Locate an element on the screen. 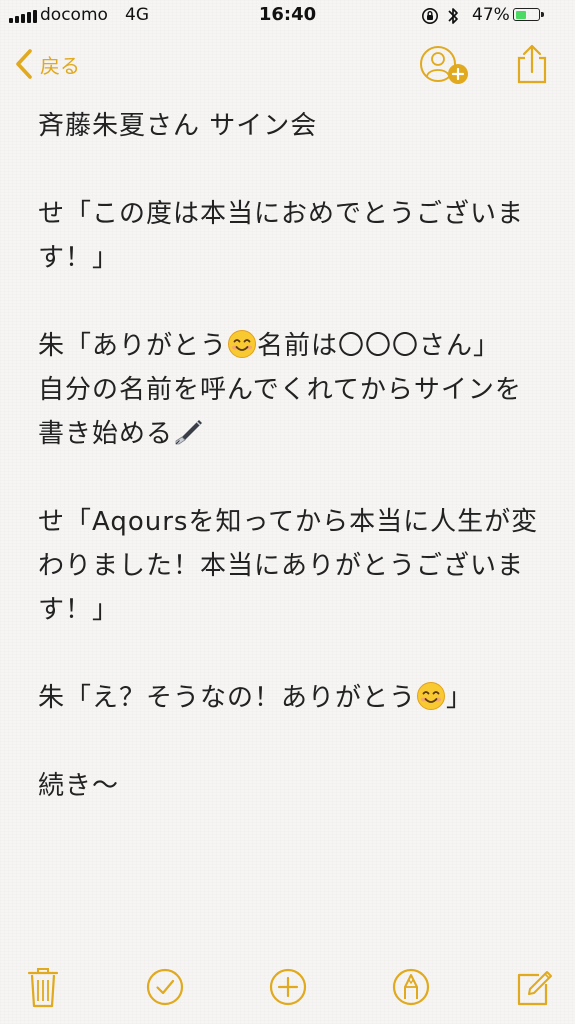 This screenshot has width=575, height=1024. note-line: 続き〜 is located at coordinates (79, 786).